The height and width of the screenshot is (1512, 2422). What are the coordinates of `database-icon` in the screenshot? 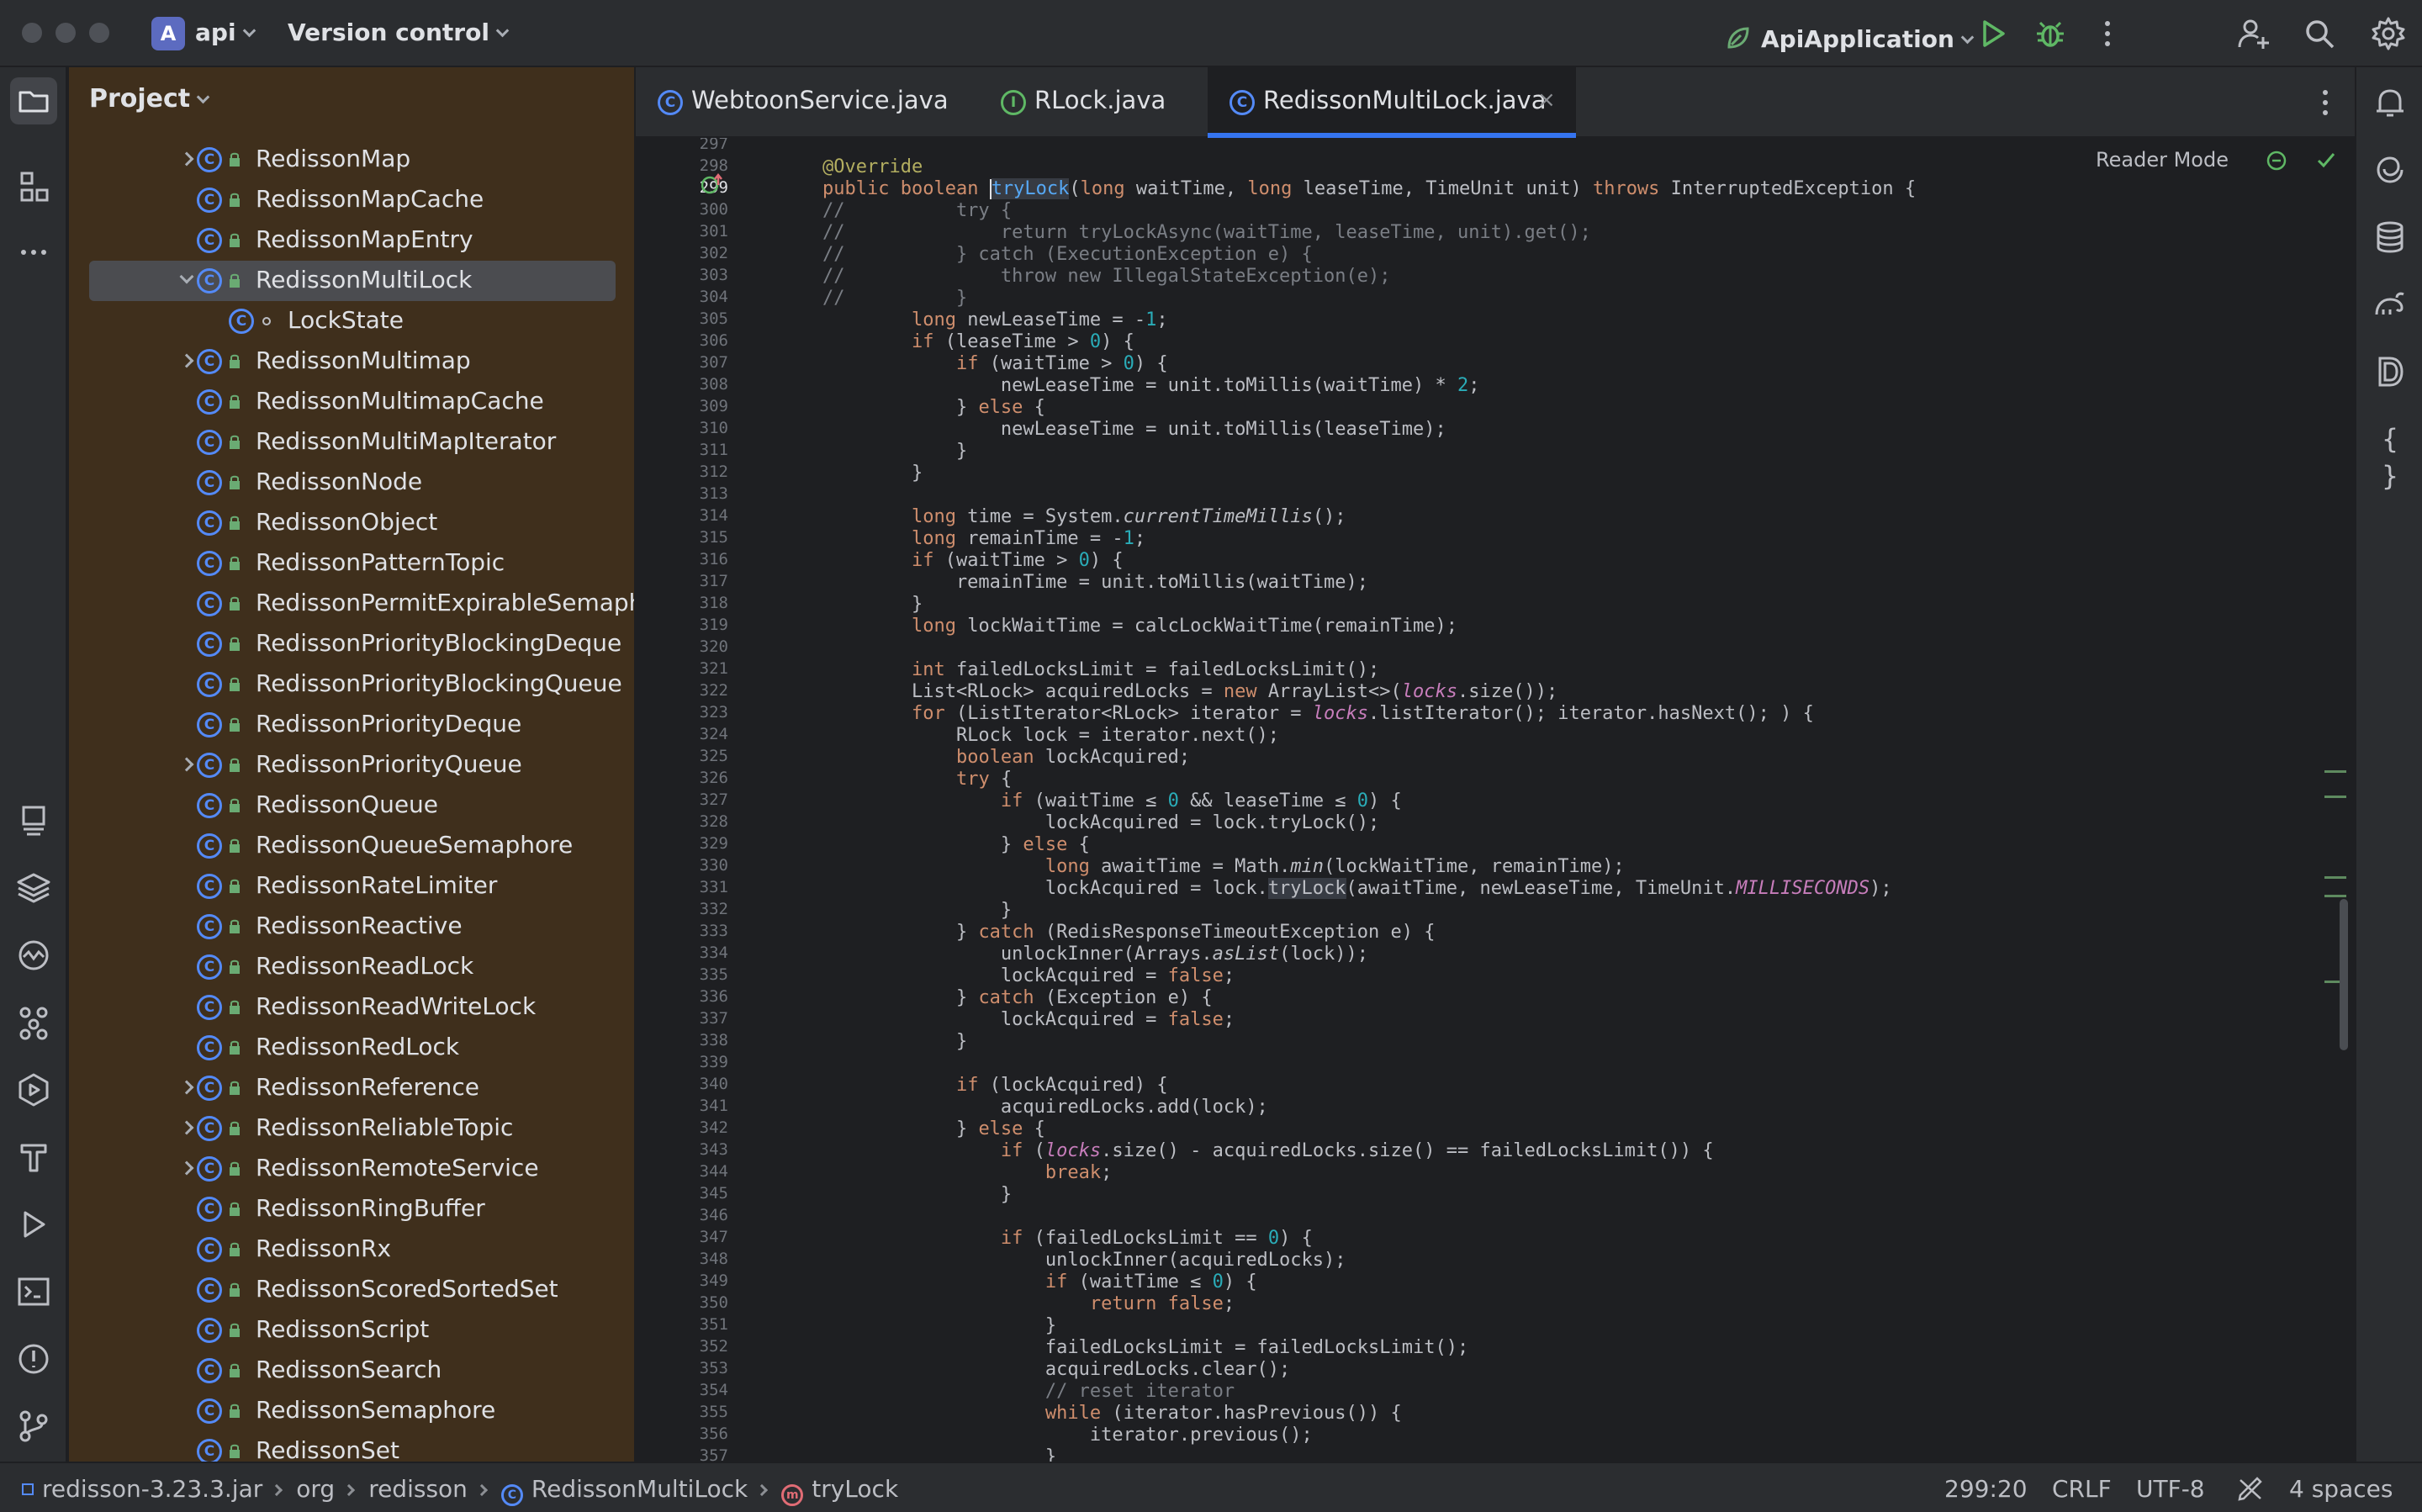 It's located at (2390, 237).